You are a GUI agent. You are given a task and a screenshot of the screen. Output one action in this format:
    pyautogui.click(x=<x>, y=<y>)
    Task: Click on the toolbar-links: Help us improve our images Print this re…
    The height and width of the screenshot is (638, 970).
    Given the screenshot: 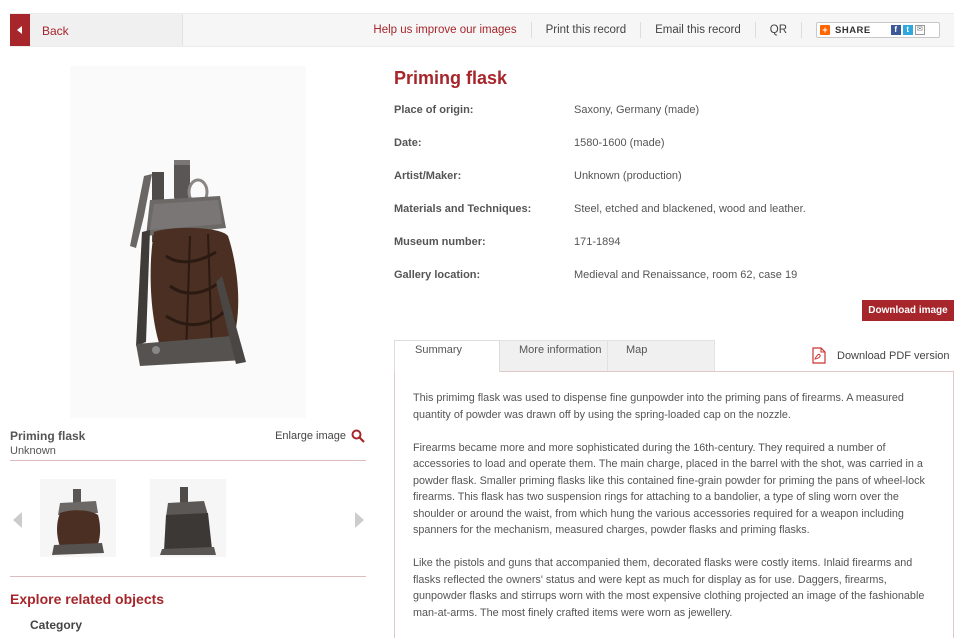 What is the action you would take?
    pyautogui.click(x=656, y=30)
    